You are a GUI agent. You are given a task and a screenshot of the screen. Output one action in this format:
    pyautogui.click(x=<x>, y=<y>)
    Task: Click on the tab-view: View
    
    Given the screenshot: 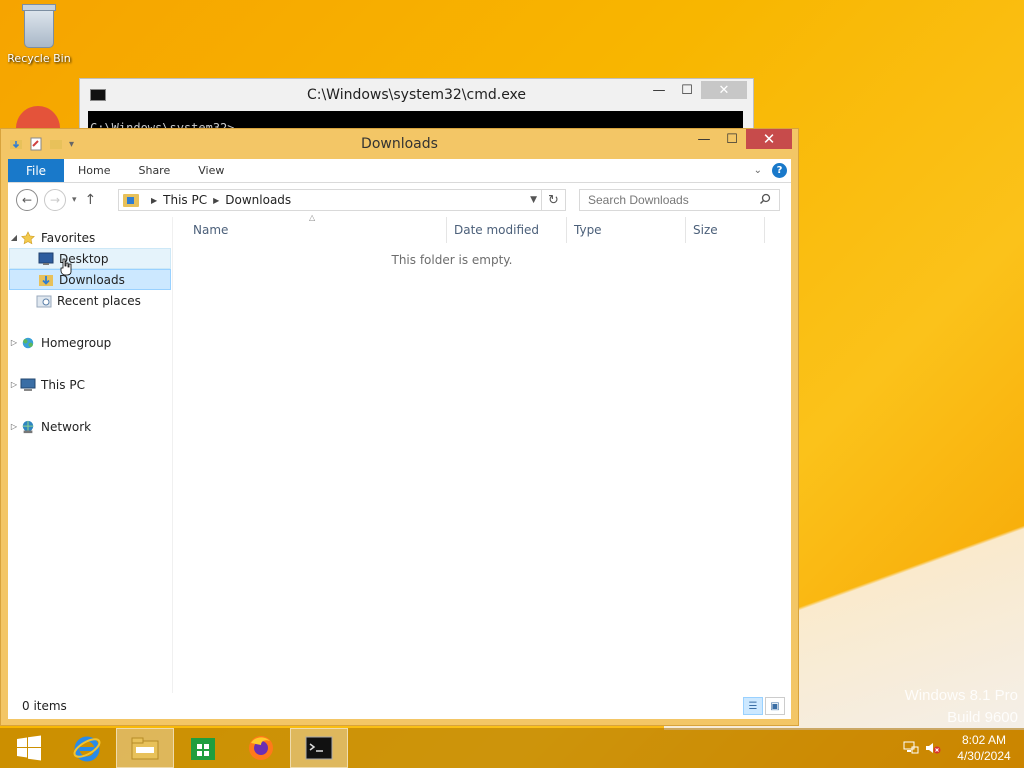 What is the action you would take?
    pyautogui.click(x=211, y=170)
    